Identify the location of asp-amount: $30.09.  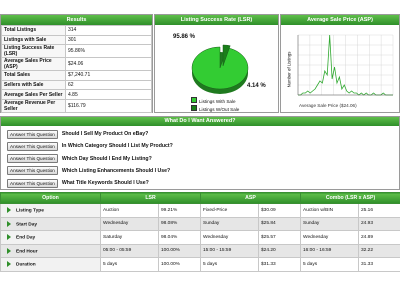
(279, 210).